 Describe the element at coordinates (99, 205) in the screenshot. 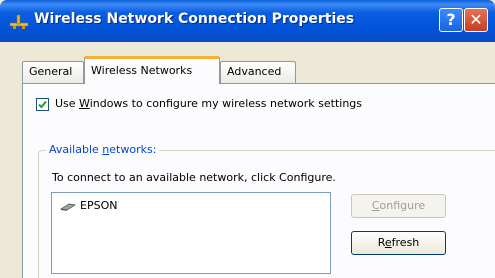

I see `network-name: EPSON` at that location.